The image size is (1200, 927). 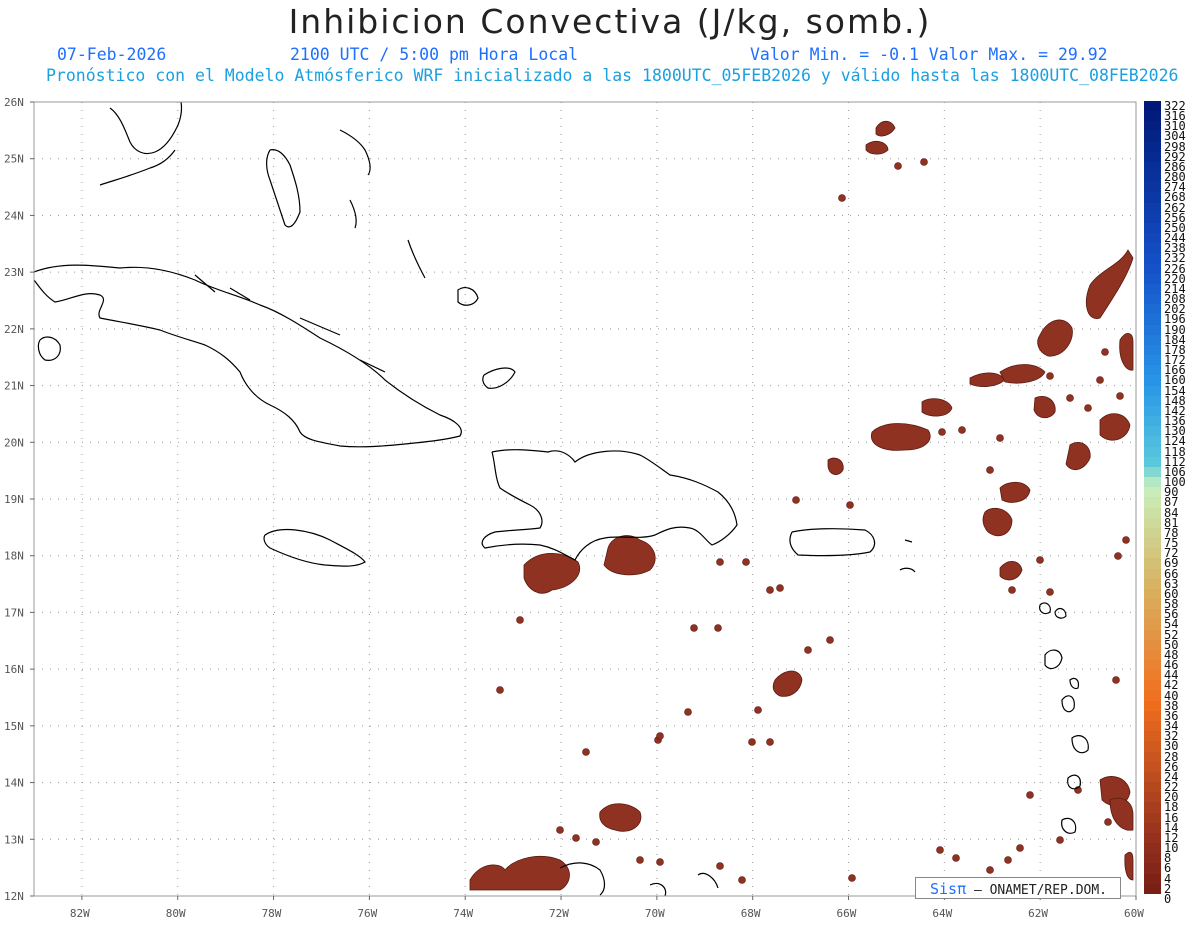 I want to click on lat-label: 22N, so click(x=14, y=329).